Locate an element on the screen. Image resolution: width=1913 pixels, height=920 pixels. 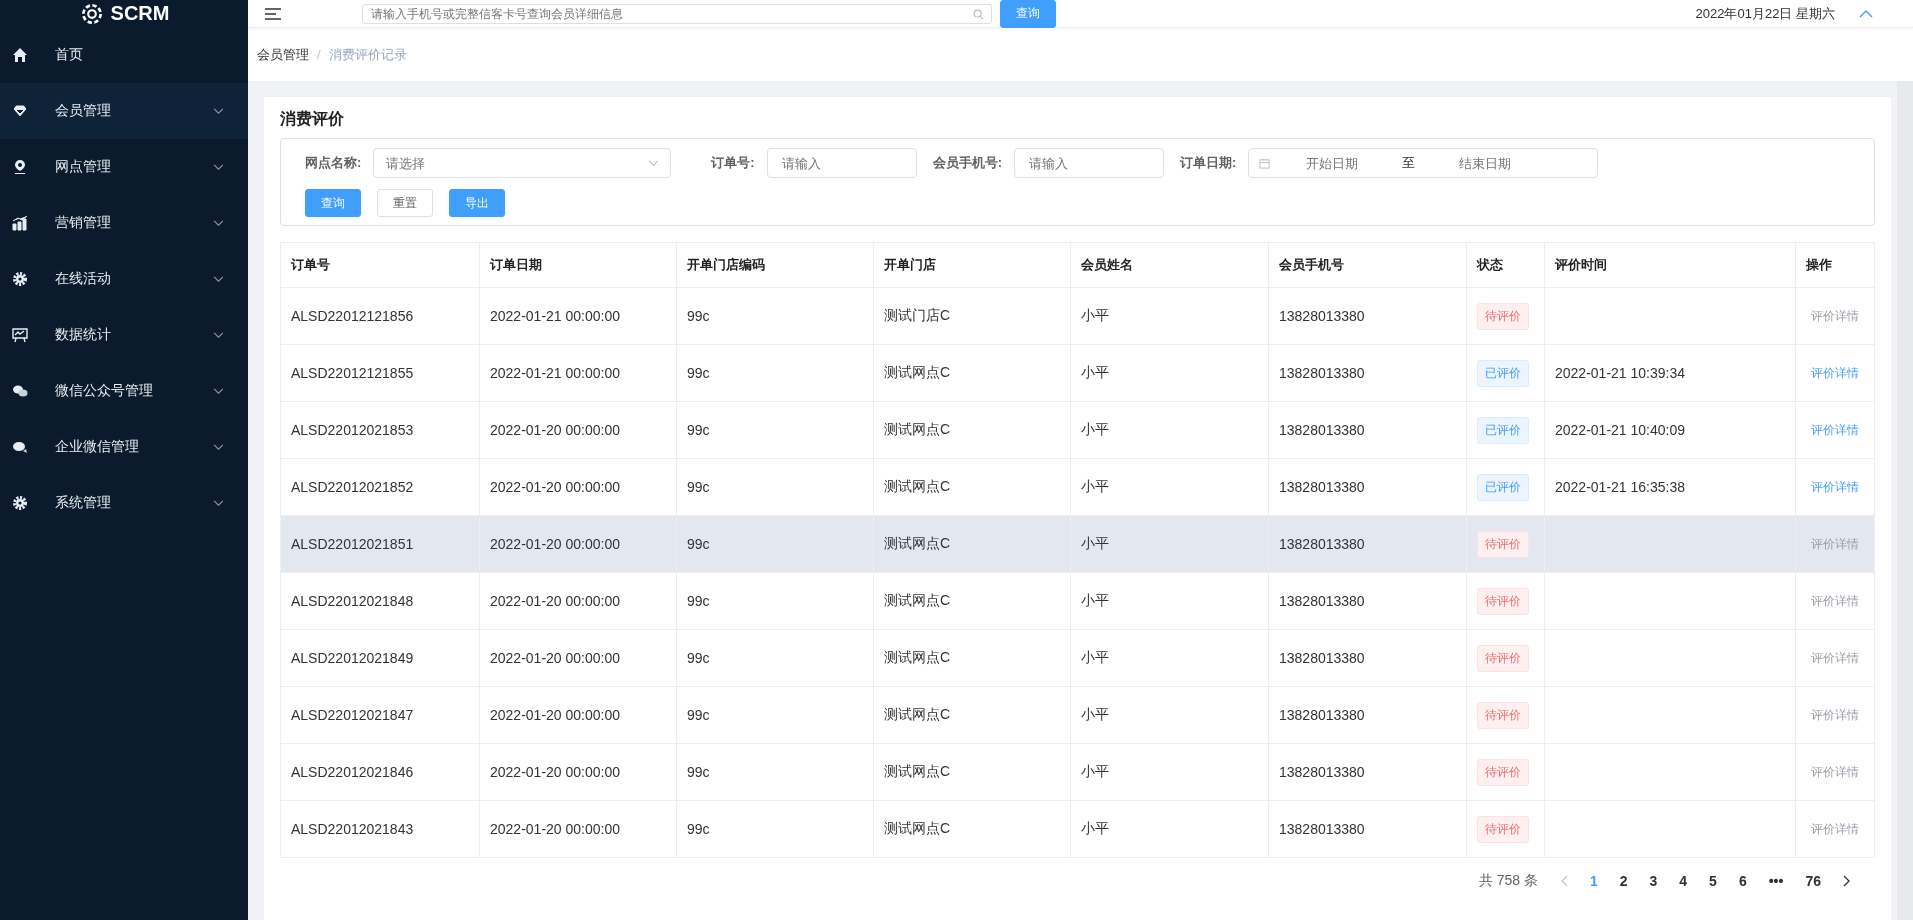
table-cell: 2022-01-21 16:35:38 is located at coordinates (1620, 487).